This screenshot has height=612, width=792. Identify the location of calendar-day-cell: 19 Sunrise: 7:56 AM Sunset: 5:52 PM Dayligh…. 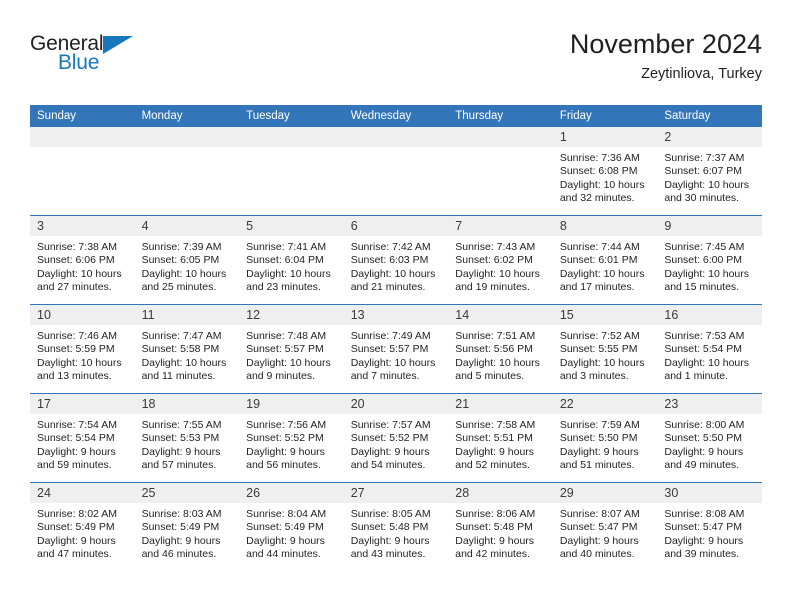
(291, 438).